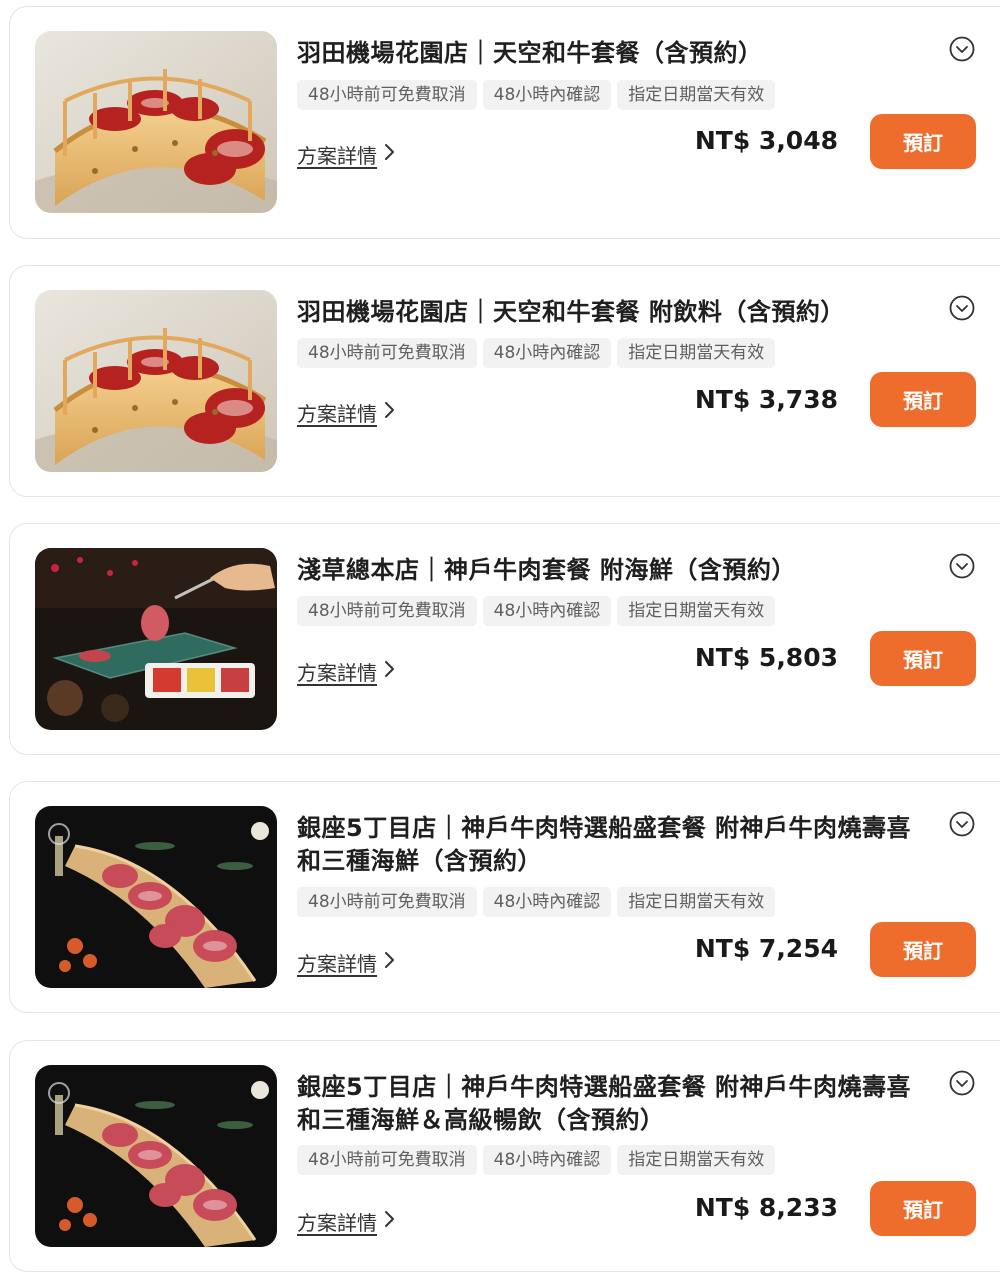  I want to click on plan-price: NT$ 3,048, so click(766, 140).